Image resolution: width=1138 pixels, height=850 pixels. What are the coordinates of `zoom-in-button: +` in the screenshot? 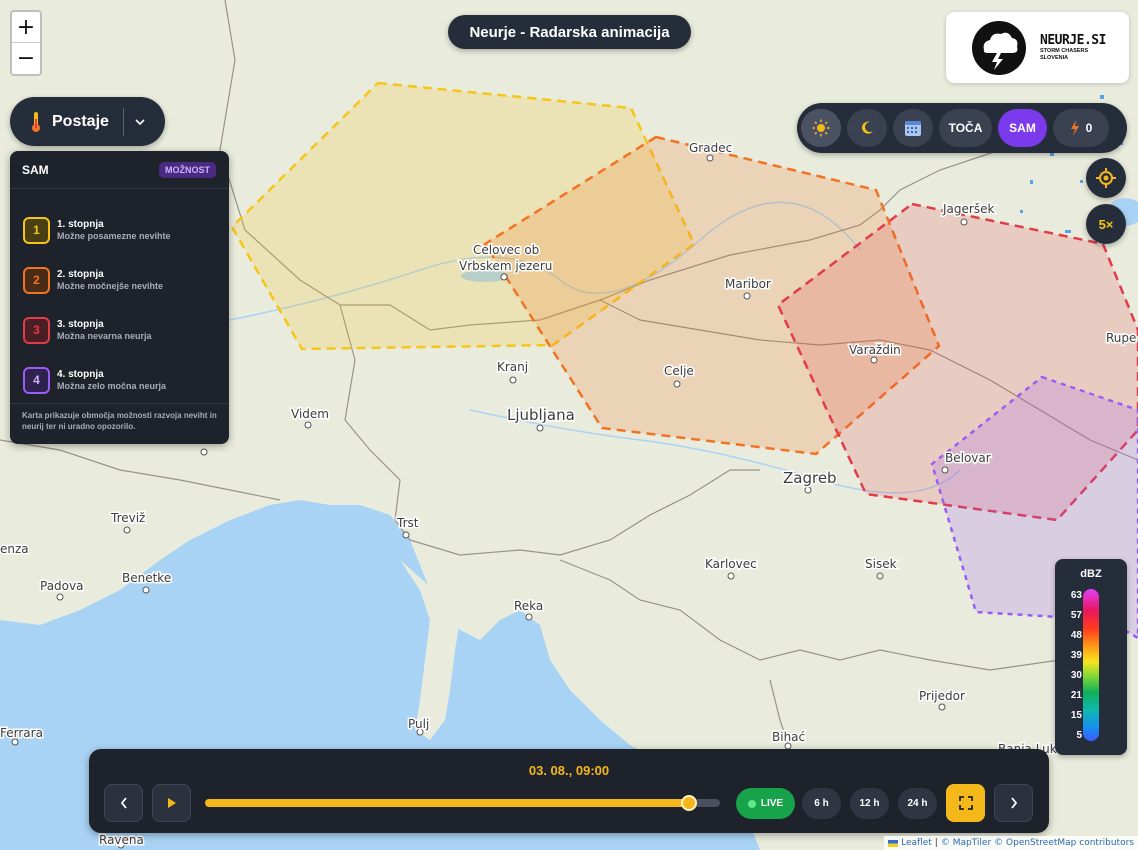 It's located at (26, 27).